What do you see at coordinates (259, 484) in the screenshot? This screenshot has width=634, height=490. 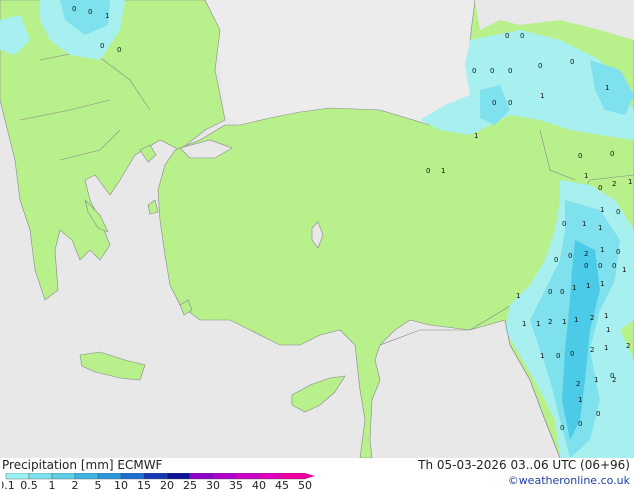 I see `colorbar-tick-label: 40` at bounding box center [259, 484].